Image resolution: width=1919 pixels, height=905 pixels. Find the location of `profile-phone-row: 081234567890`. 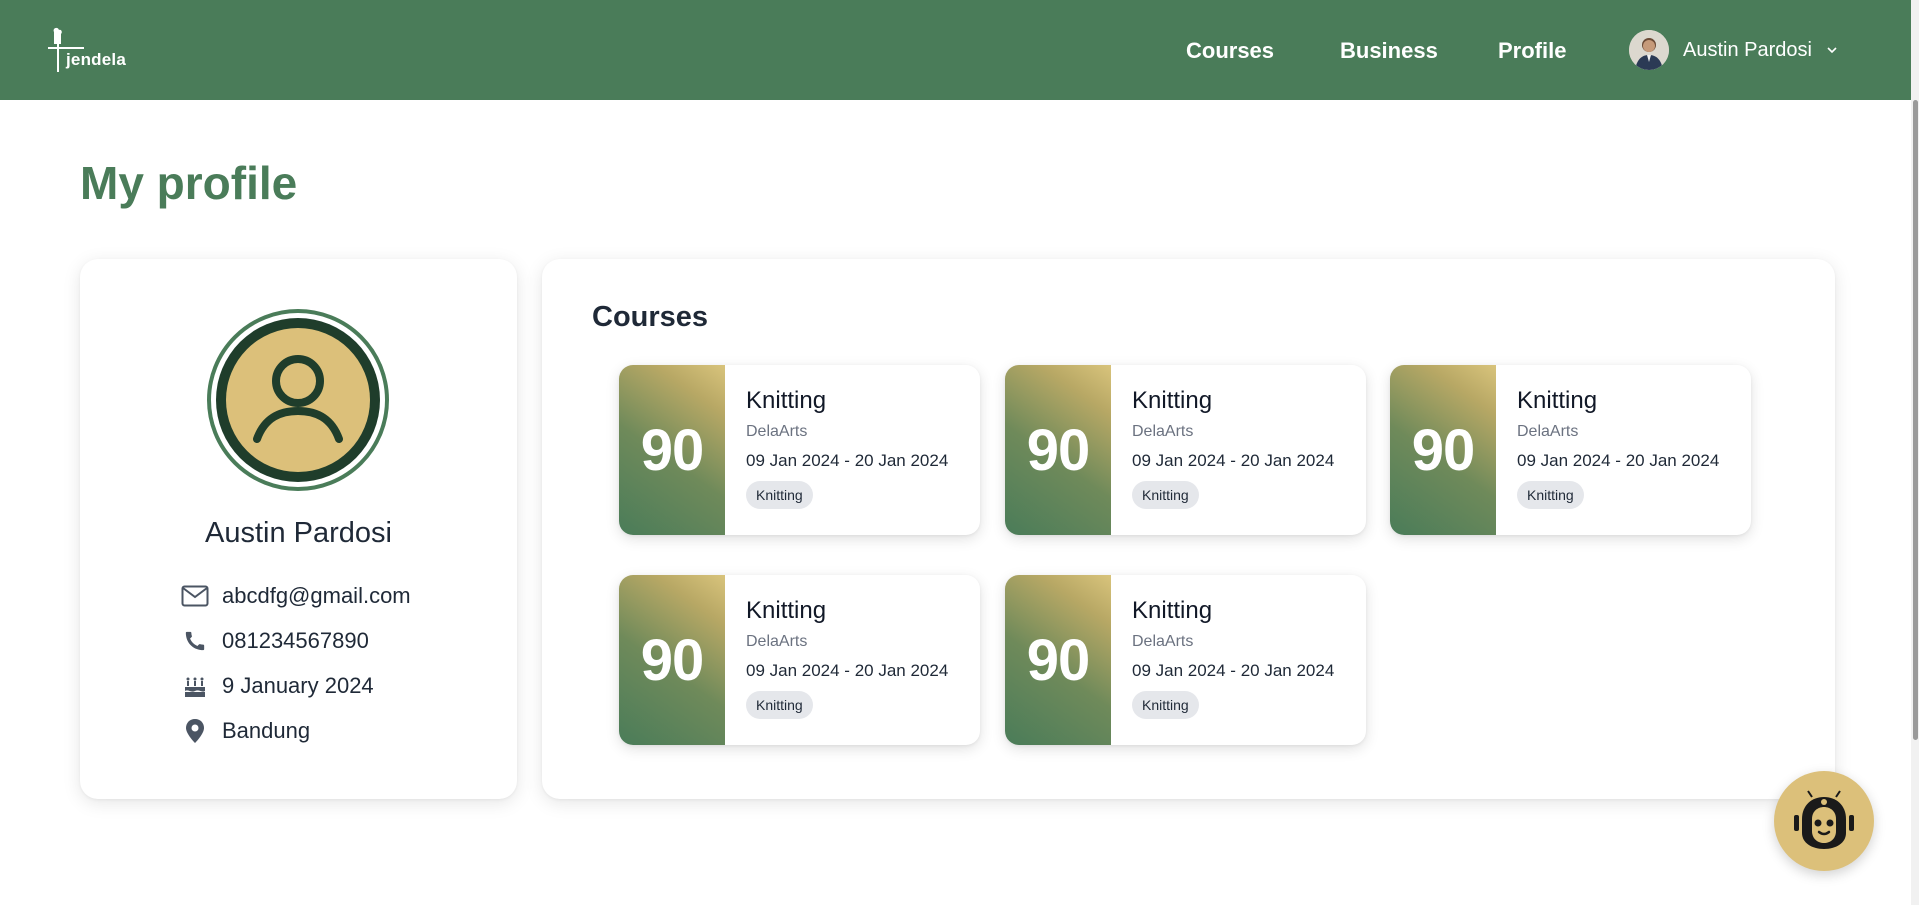

profile-phone-row: 081234567890 is located at coordinates (274, 641).